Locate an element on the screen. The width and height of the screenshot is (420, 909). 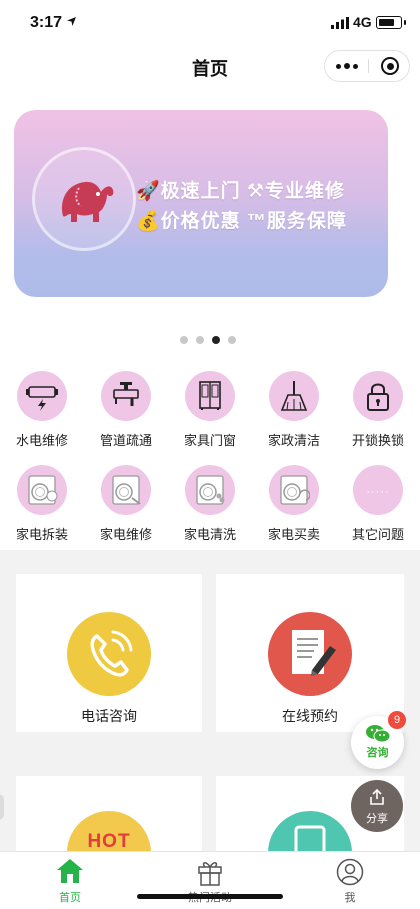
category-appliance-repair: 家电维修 is located at coordinates (126, 504).